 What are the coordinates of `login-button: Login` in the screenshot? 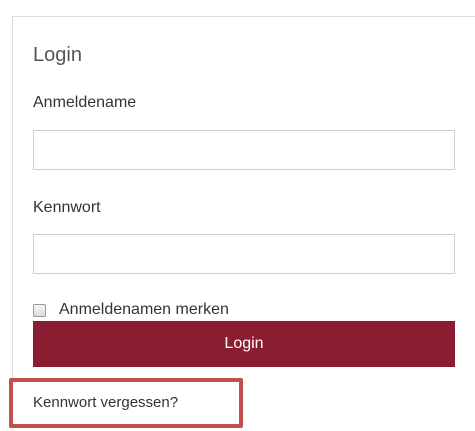 It's located at (244, 344).